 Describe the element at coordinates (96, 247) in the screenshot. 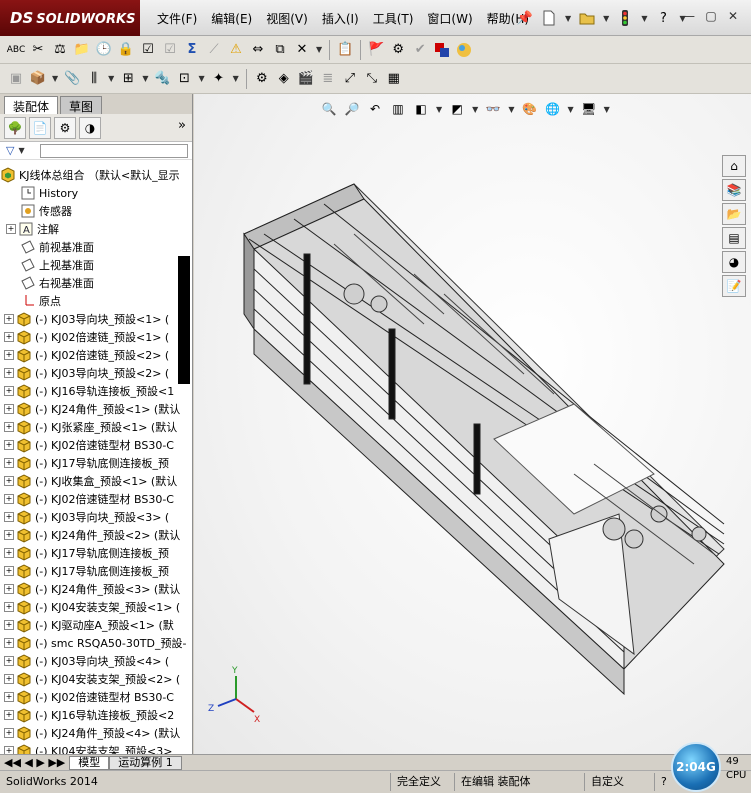

I see `tree-item: 前视基准面` at that location.